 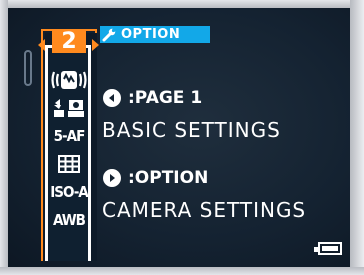 What do you see at coordinates (69, 80) in the screenshot?
I see `image-stabilizer-icon` at bounding box center [69, 80].